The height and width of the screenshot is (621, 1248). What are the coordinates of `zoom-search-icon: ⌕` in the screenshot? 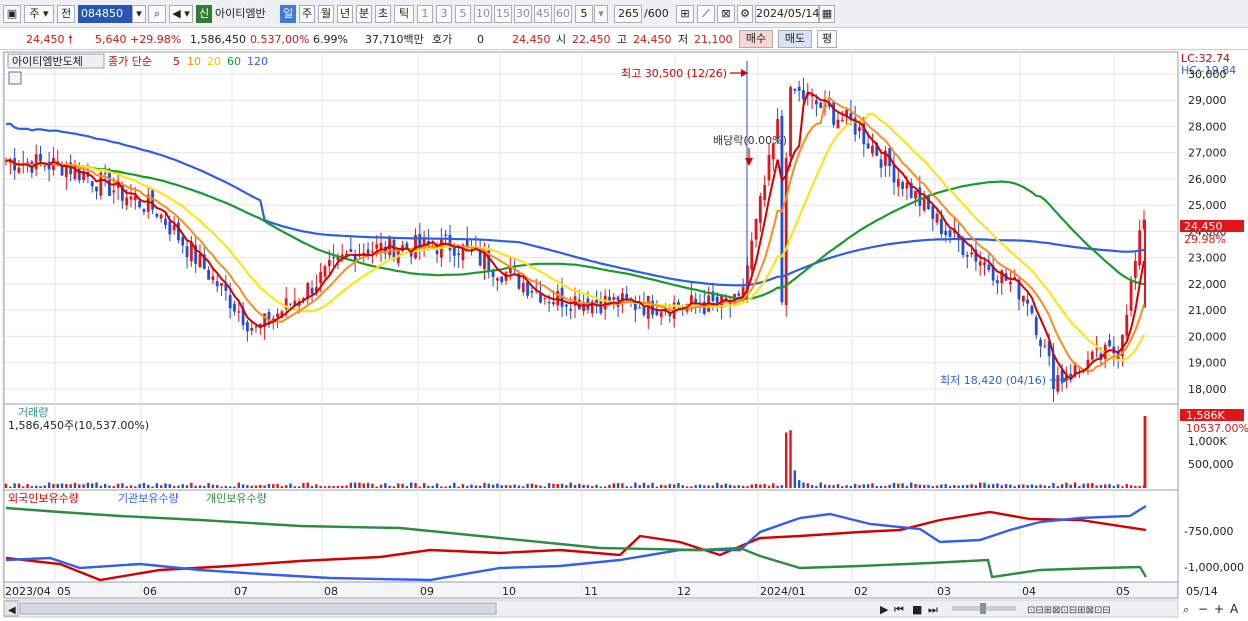 It's located at (1186, 609).